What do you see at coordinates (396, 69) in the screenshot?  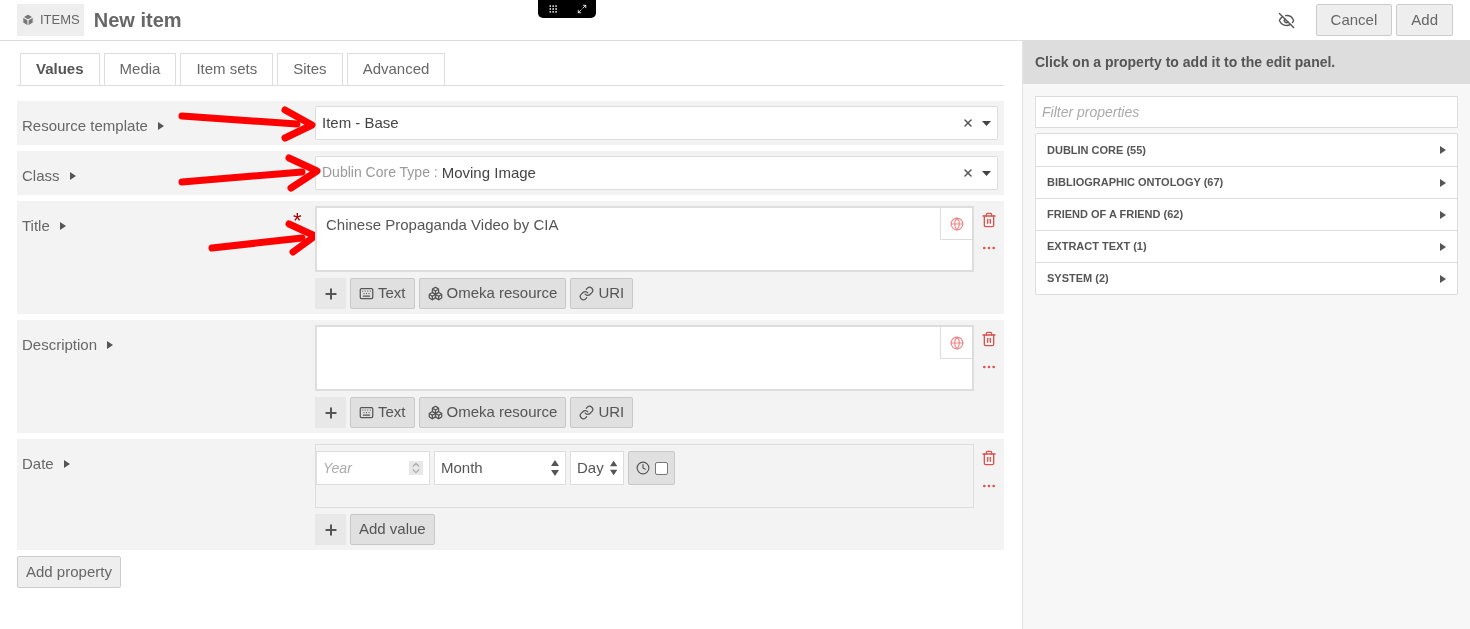 I see `tab: Advanced` at bounding box center [396, 69].